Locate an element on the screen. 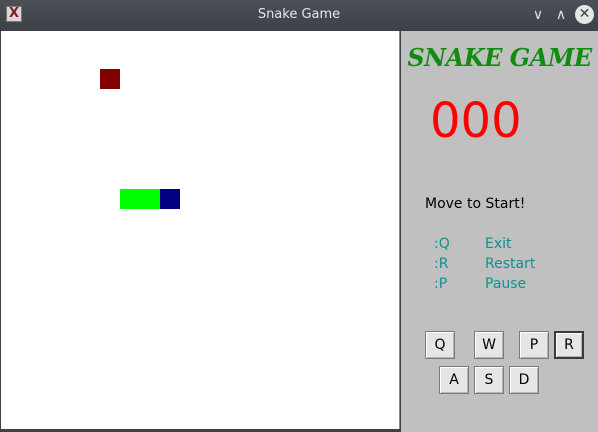 The image size is (598, 432). shortcut-key: :P is located at coordinates (441, 284).